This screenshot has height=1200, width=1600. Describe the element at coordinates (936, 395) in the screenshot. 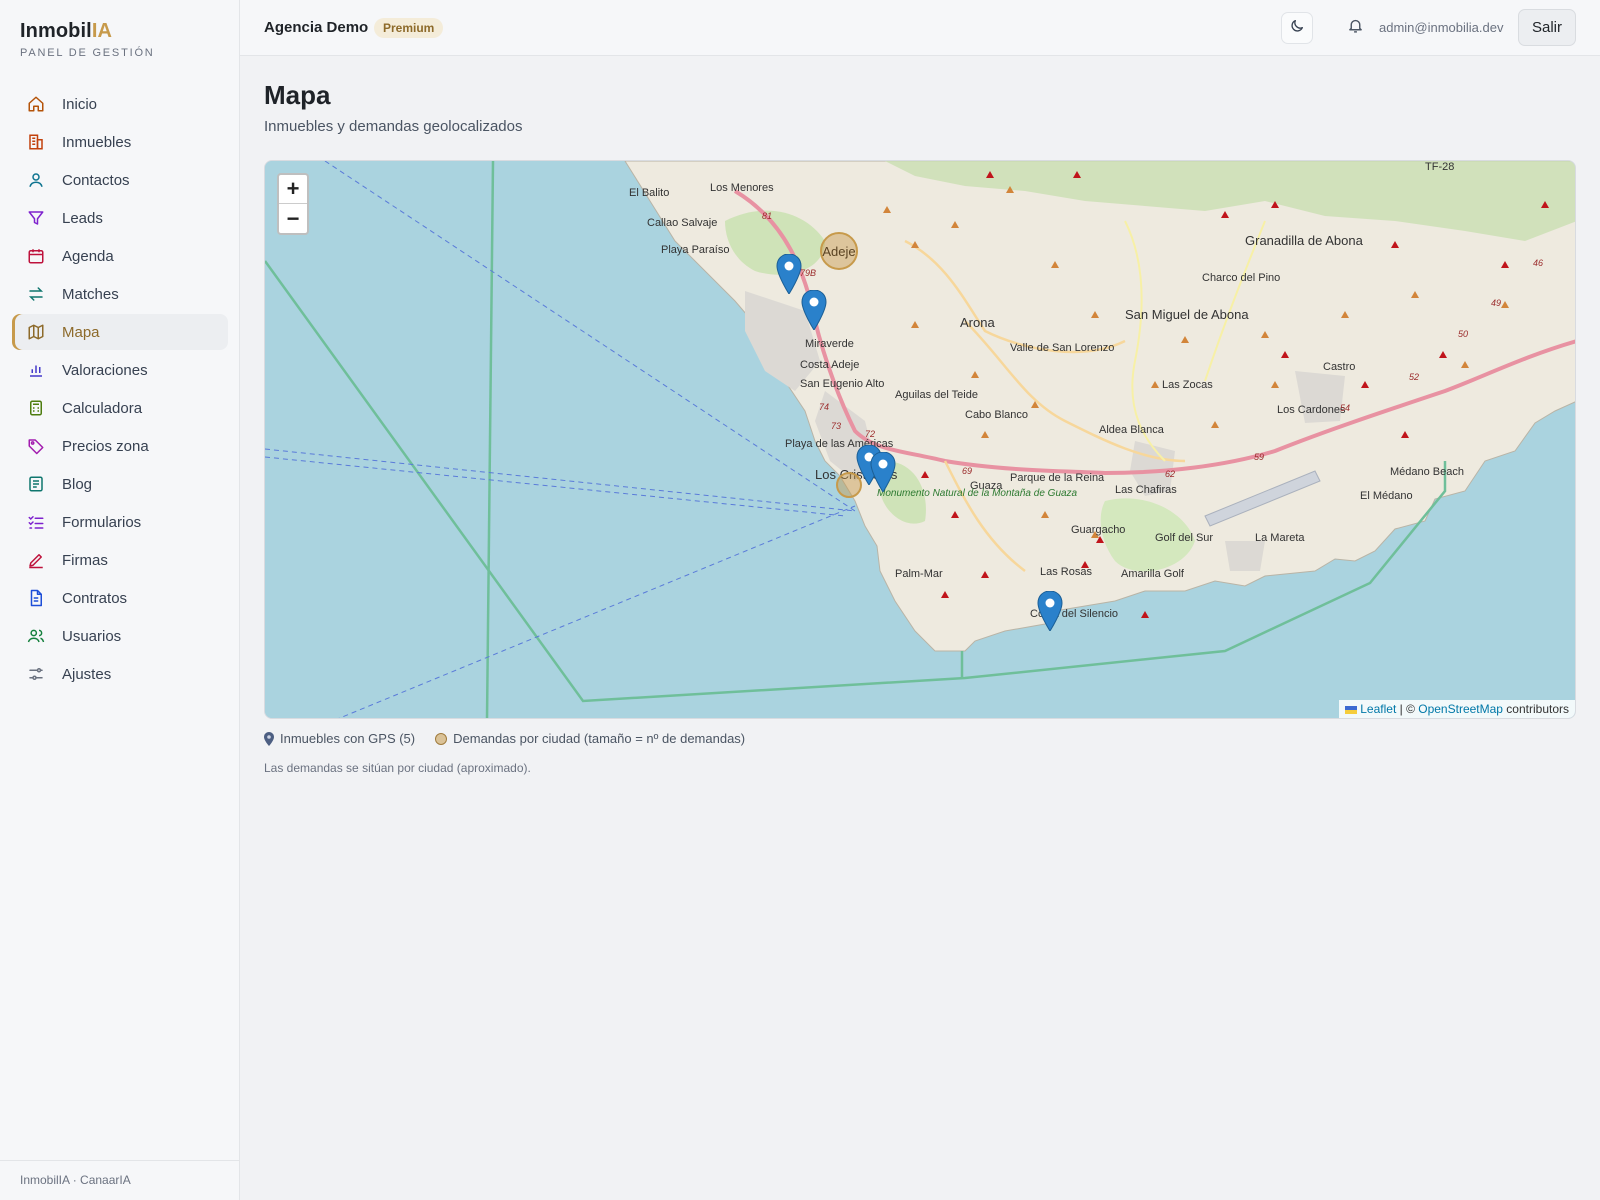

I see `place-label: Aguilas del Teide` at that location.